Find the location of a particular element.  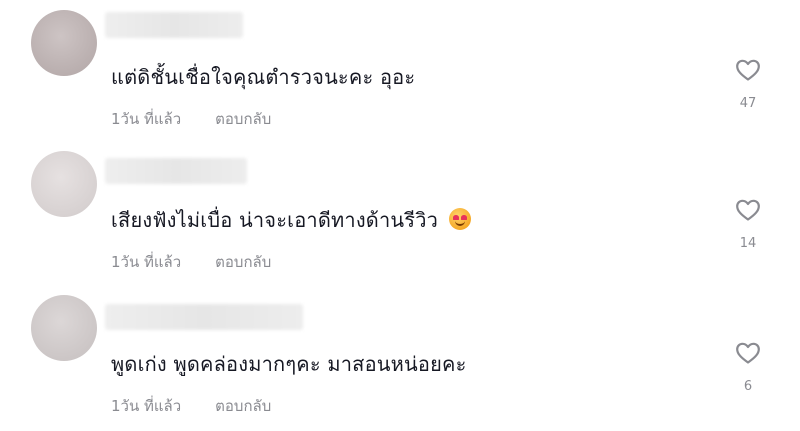

like-button: 14 is located at coordinates (748, 224).